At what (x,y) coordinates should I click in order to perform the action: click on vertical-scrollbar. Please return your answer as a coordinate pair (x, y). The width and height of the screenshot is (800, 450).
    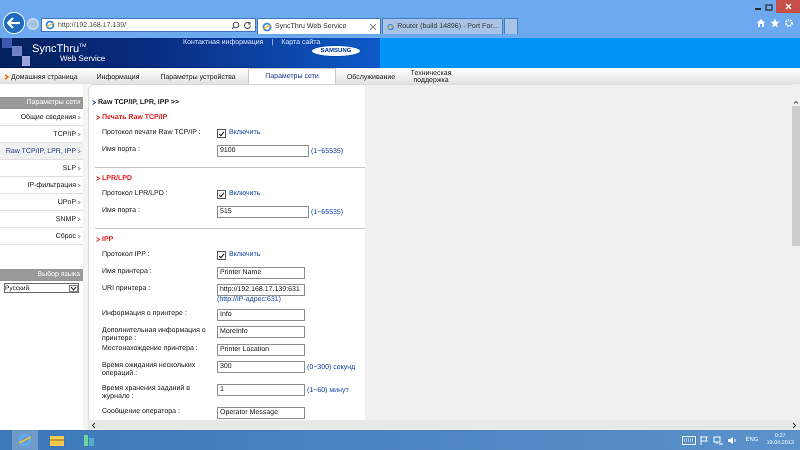
    Looking at the image, I should click on (796, 252).